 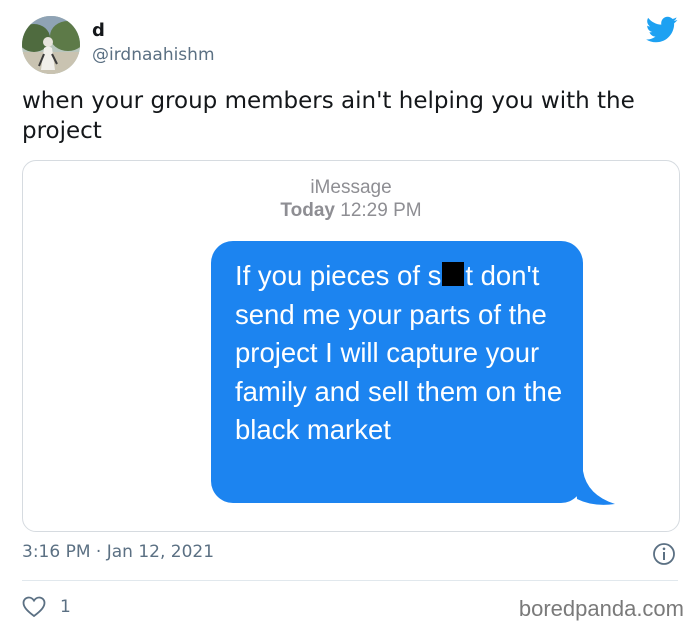 I want to click on tweet-timestamp: 3:16 PM · Jan 12, 2021, so click(x=118, y=552).